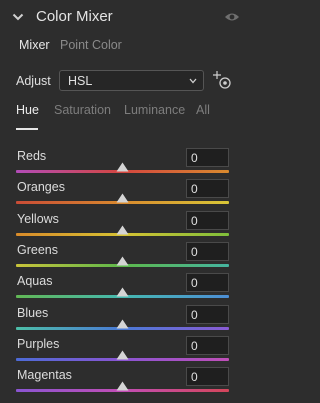  What do you see at coordinates (203, 110) in the screenshot?
I see `tab-all: All` at bounding box center [203, 110].